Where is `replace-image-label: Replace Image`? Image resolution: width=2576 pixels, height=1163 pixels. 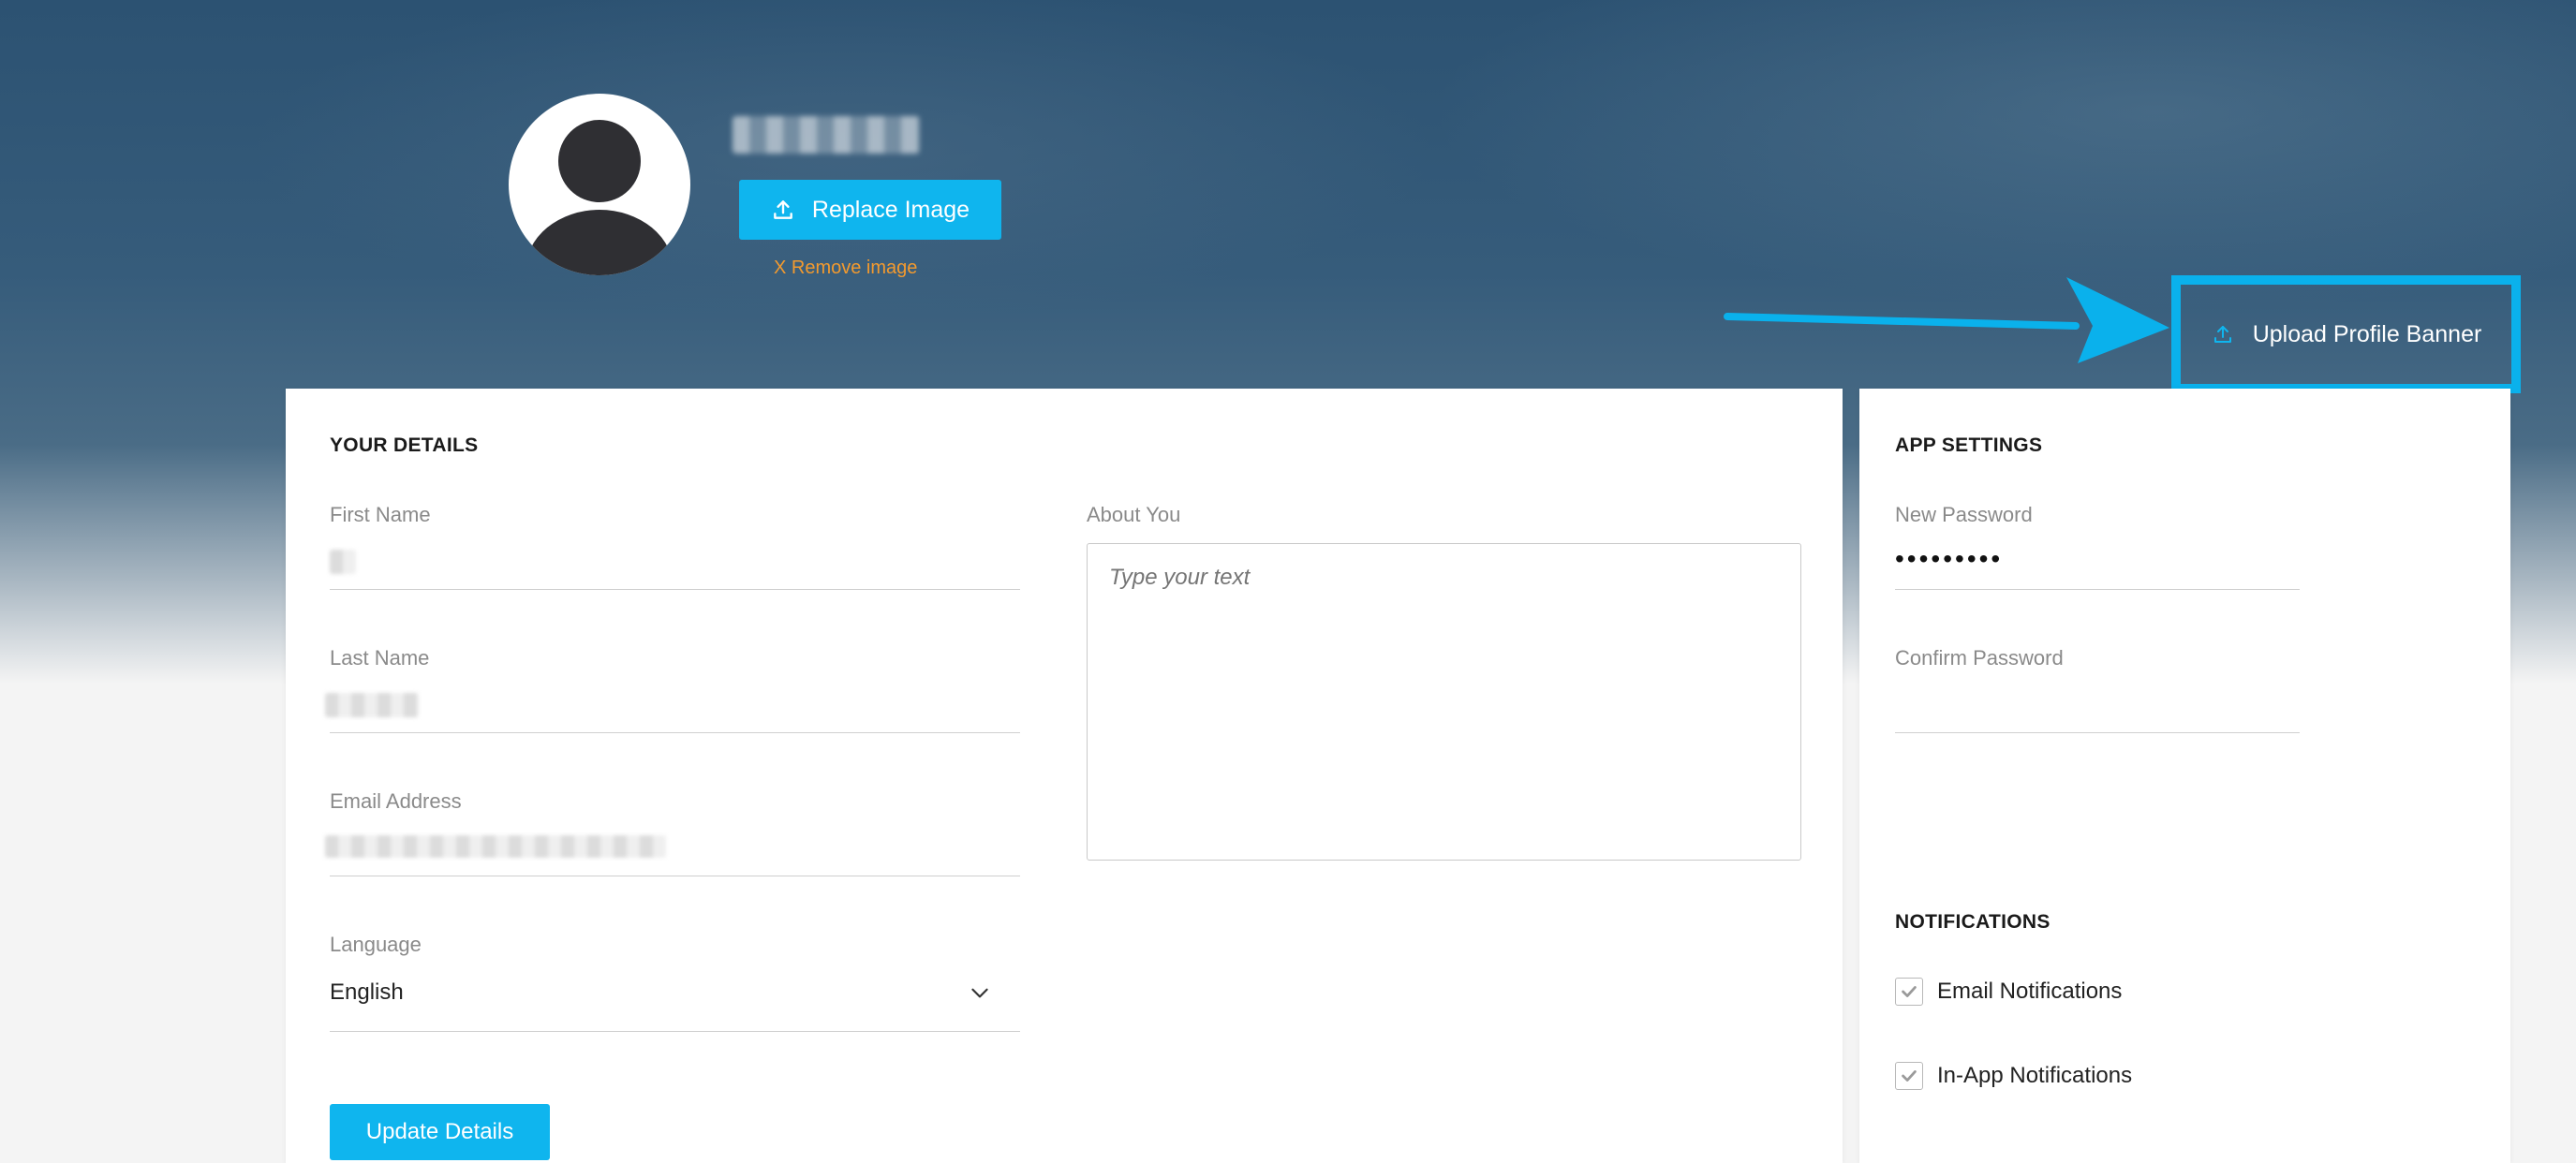
replace-image-label: Replace Image is located at coordinates (890, 209).